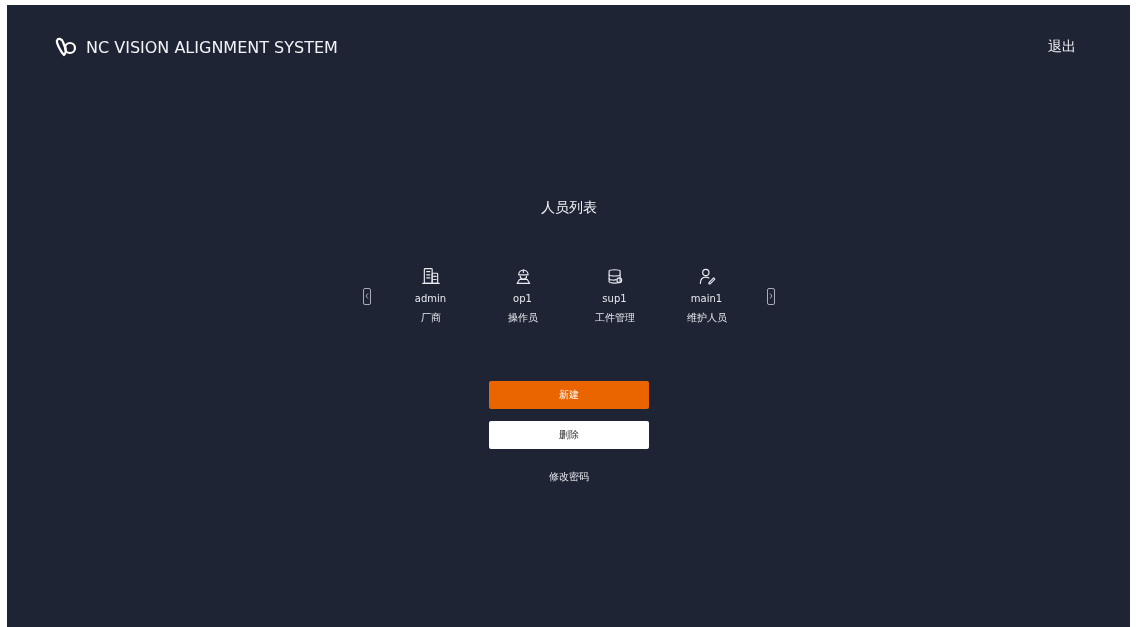 The height and width of the screenshot is (627, 1136). What do you see at coordinates (522, 298) in the screenshot?
I see `user-name: op1` at bounding box center [522, 298].